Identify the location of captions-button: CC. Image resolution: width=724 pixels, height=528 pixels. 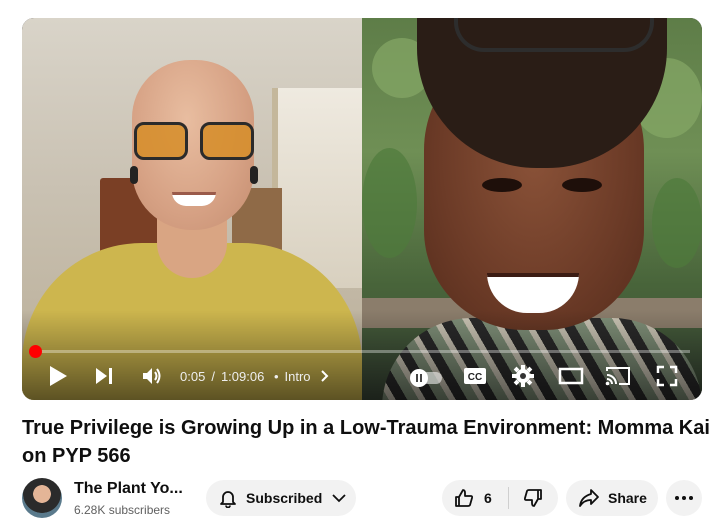
(475, 376).